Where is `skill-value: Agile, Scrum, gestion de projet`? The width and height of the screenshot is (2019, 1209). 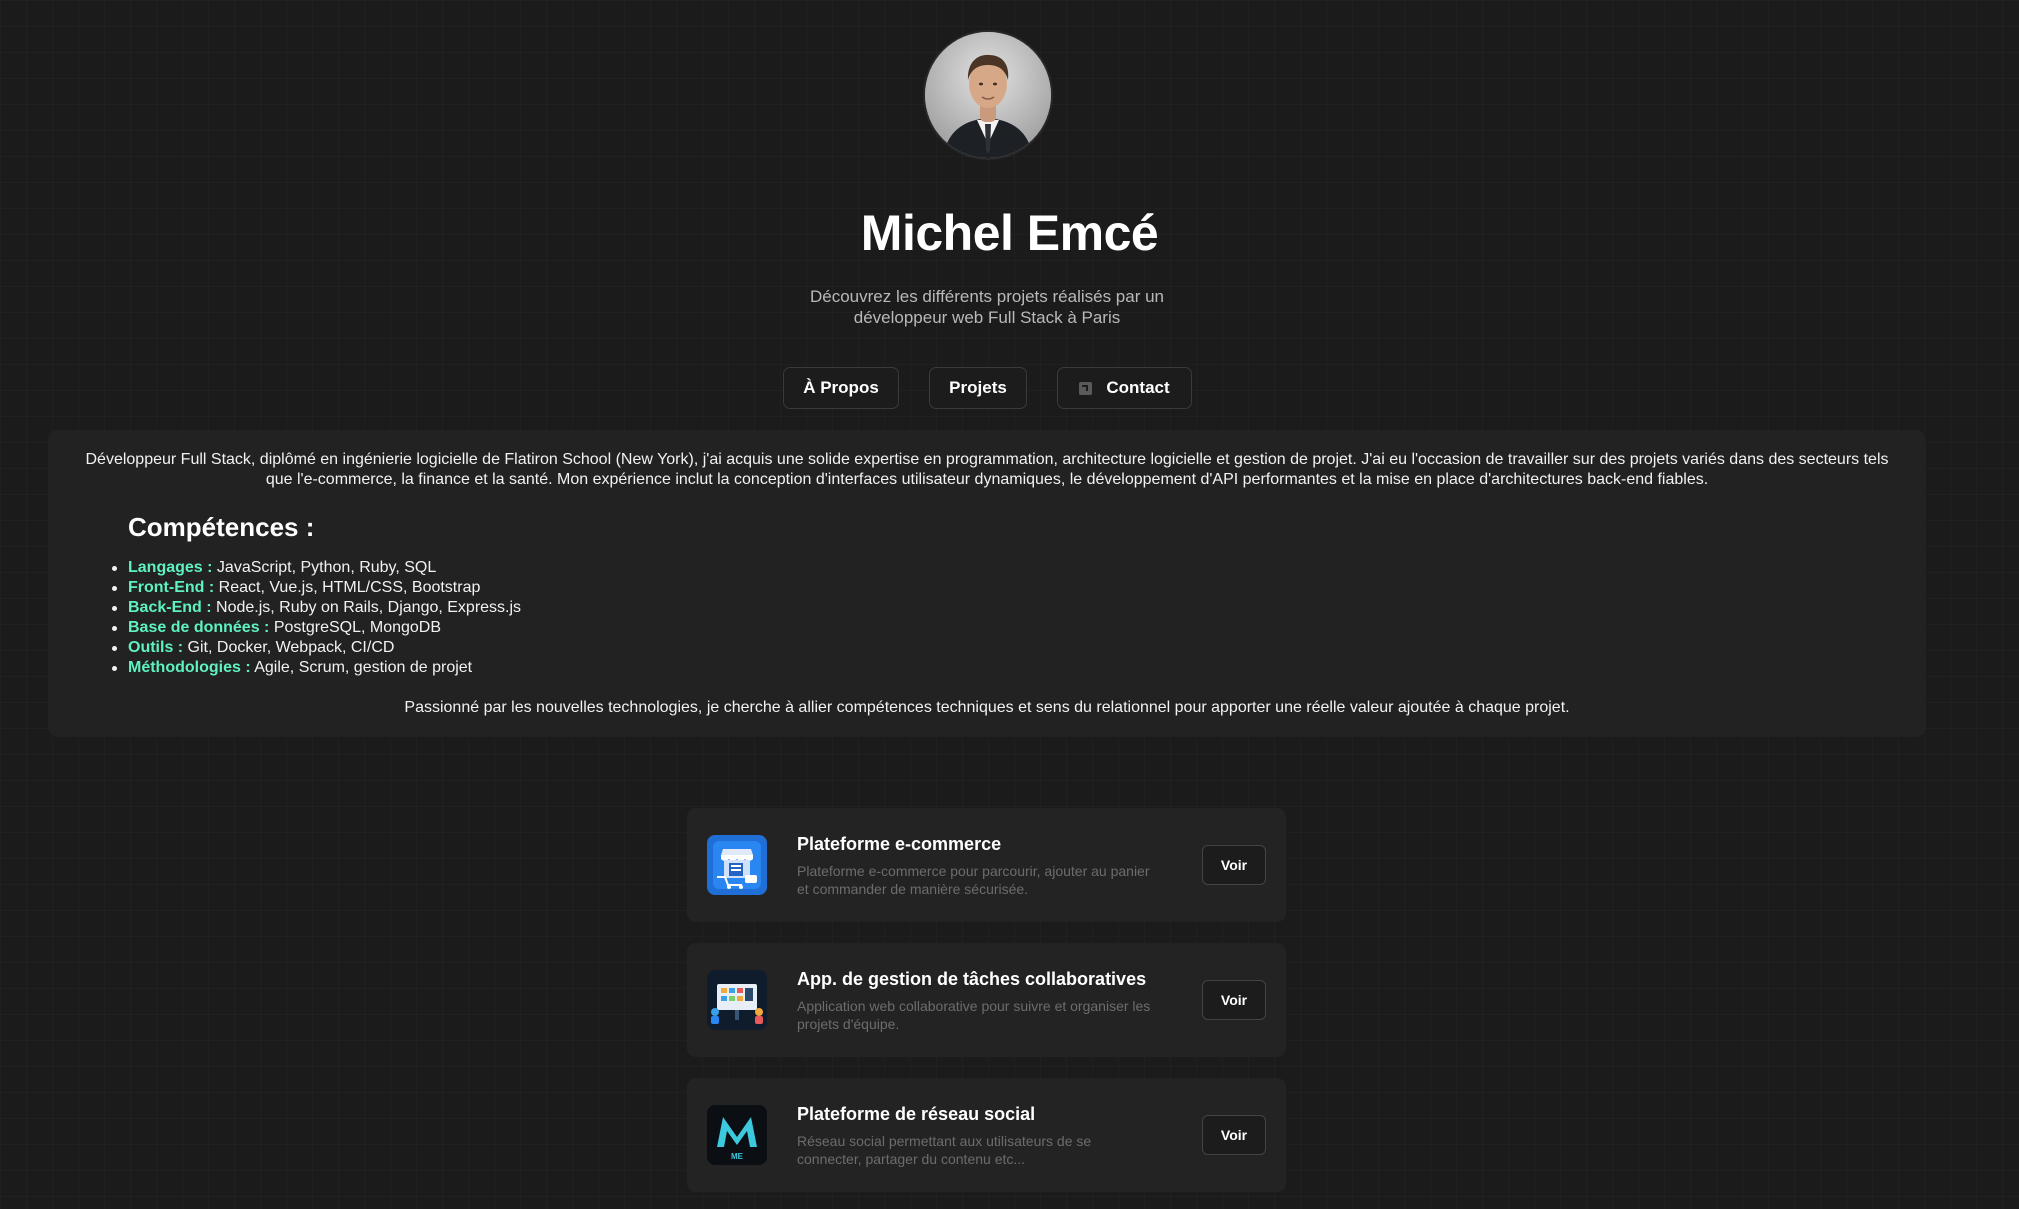 skill-value: Agile, Scrum, gestion de projet is located at coordinates (361, 667).